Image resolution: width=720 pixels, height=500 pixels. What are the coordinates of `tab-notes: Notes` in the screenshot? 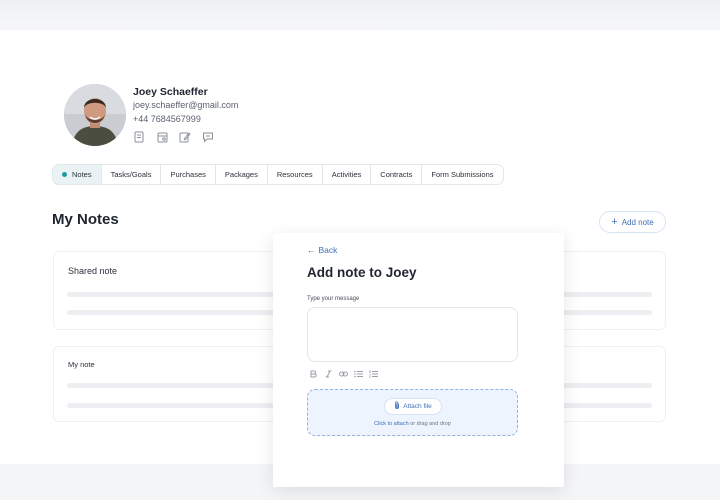 It's located at (77, 174).